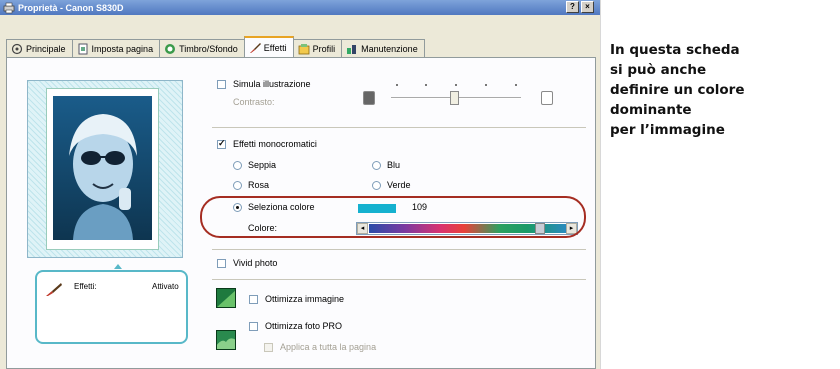 The height and width of the screenshot is (369, 840). What do you see at coordinates (572, 7) in the screenshot?
I see `help-button: ?` at bounding box center [572, 7].